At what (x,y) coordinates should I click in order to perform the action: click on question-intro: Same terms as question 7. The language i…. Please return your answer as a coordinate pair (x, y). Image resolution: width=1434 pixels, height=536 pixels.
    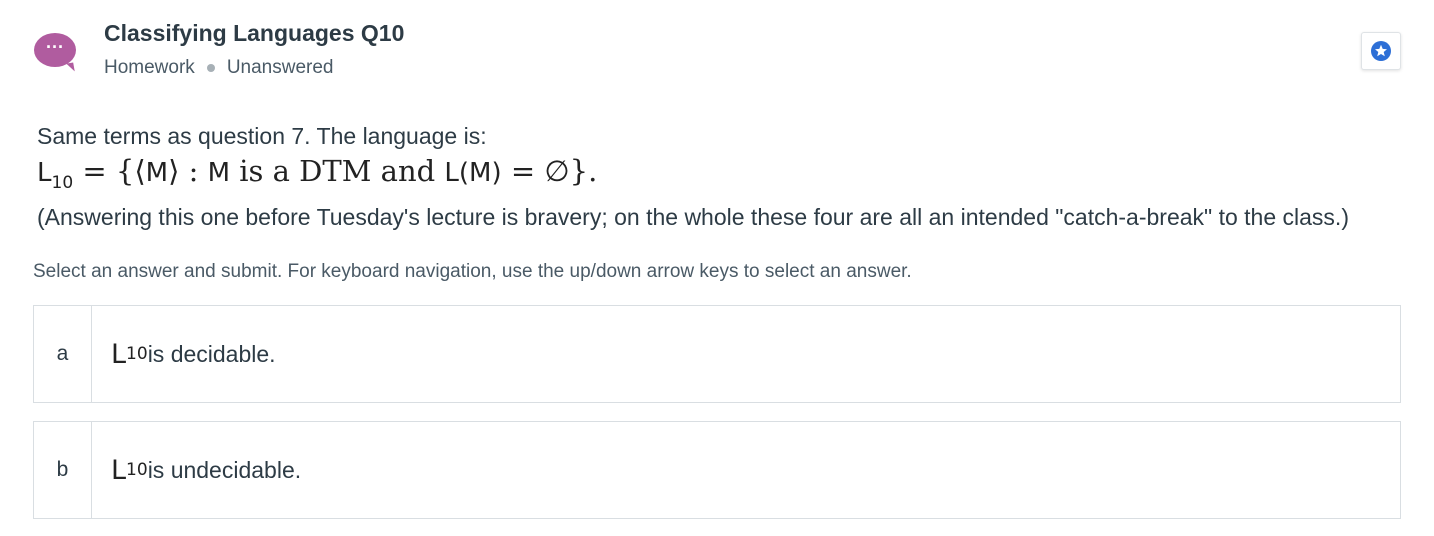
    Looking at the image, I should click on (262, 136).